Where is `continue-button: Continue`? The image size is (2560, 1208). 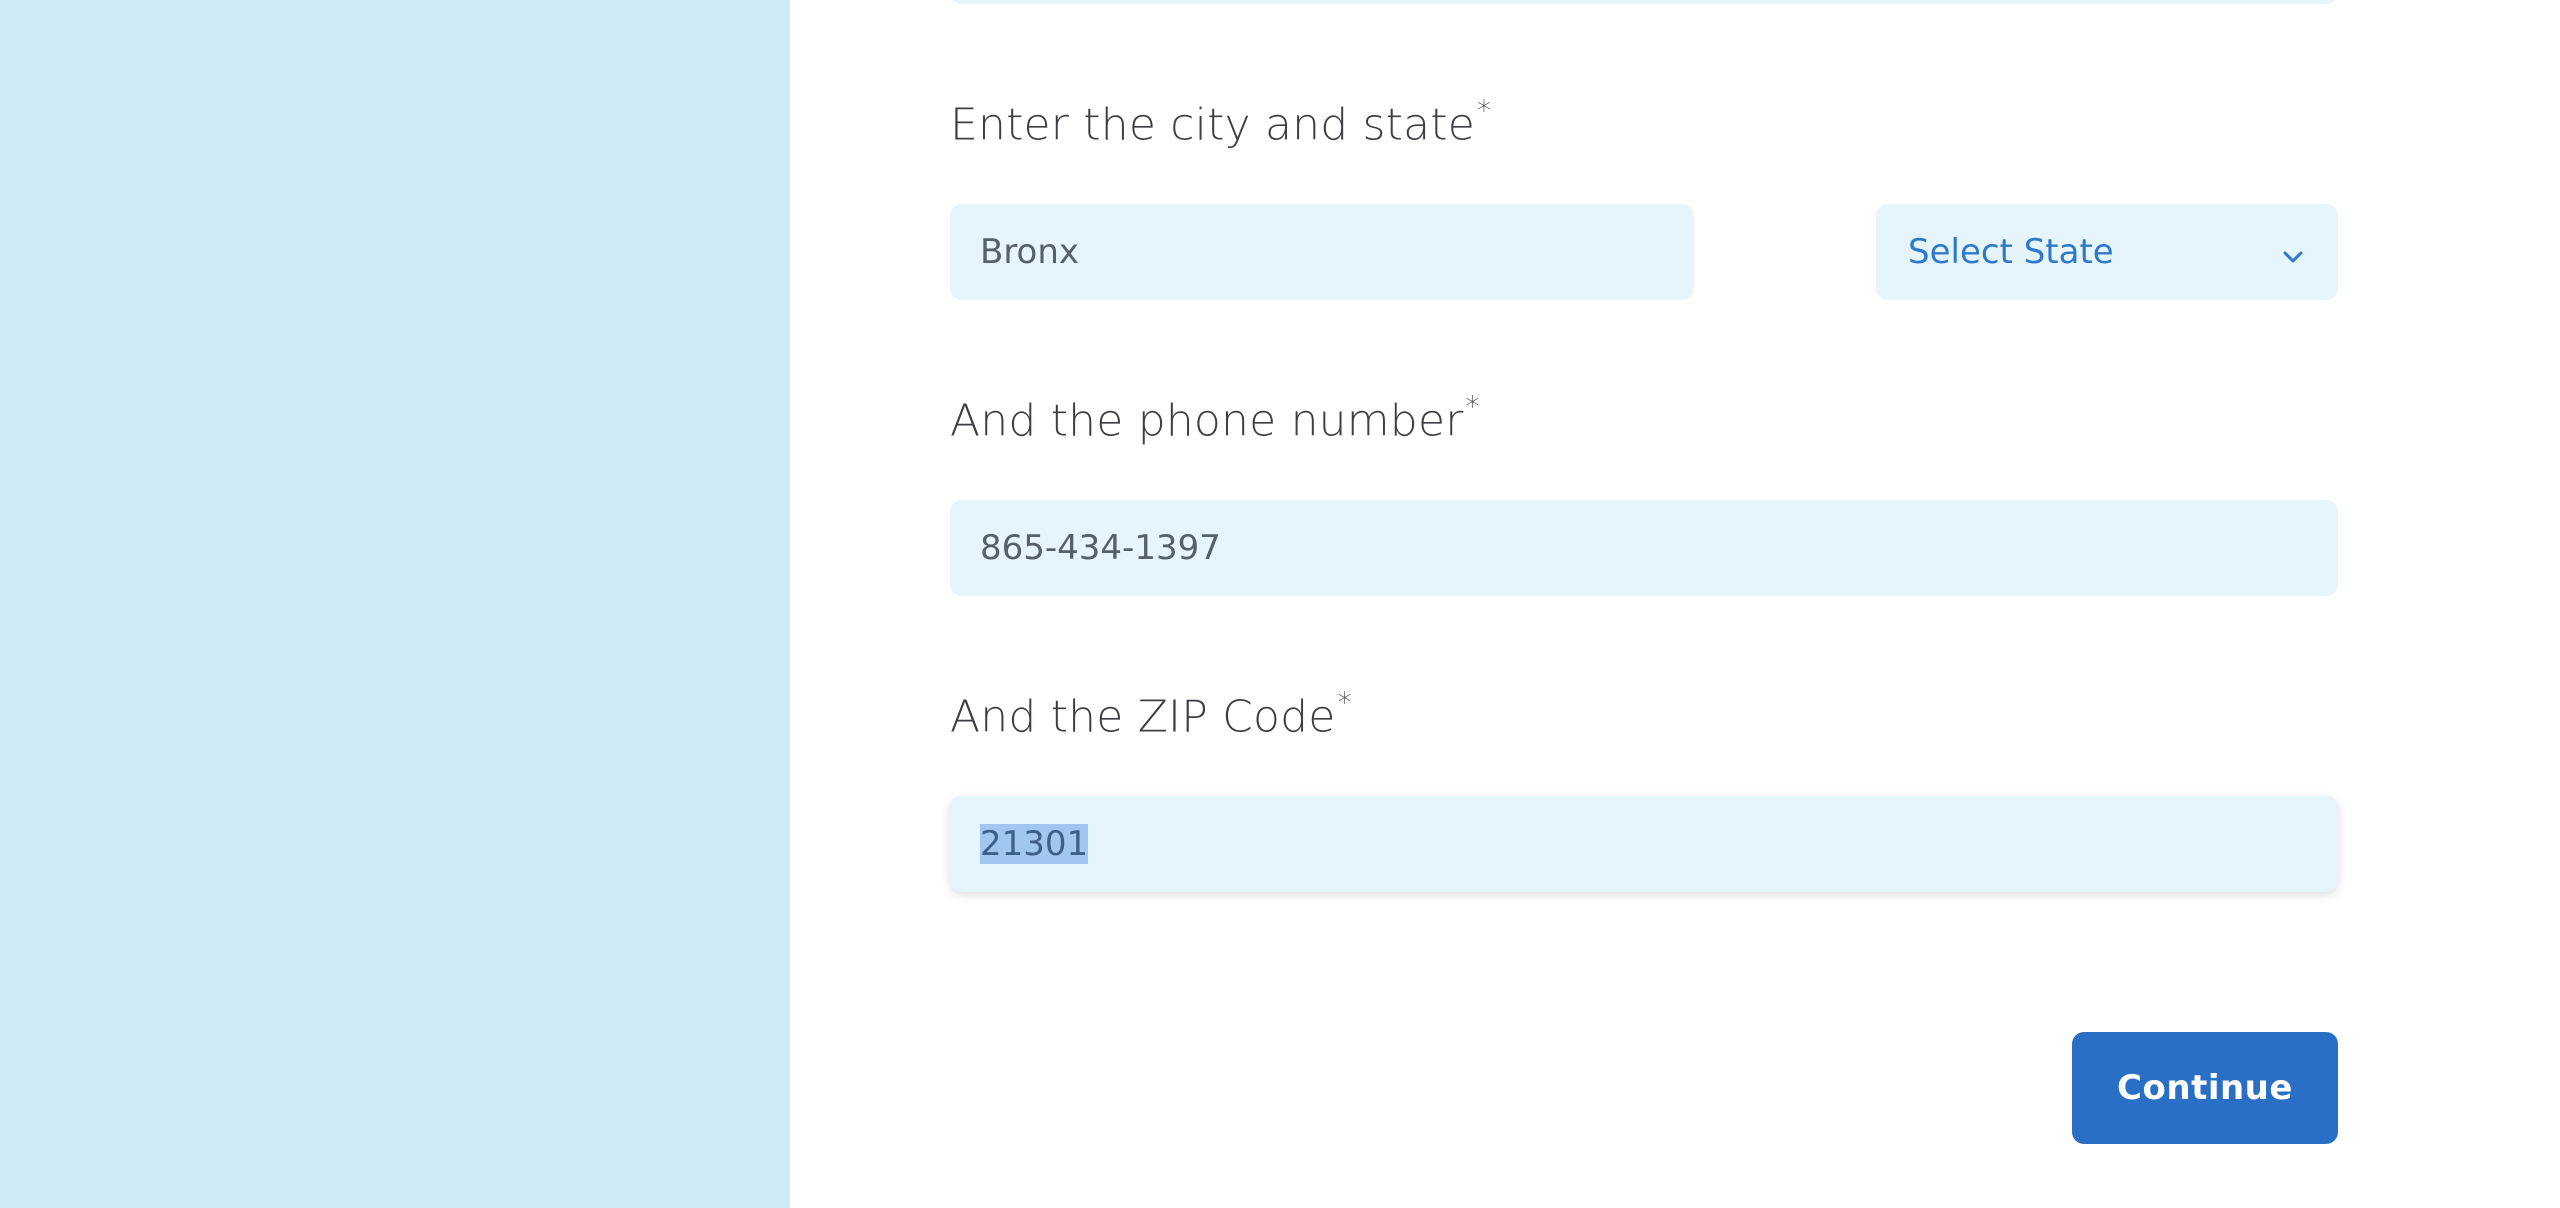 continue-button: Continue is located at coordinates (2205, 1088).